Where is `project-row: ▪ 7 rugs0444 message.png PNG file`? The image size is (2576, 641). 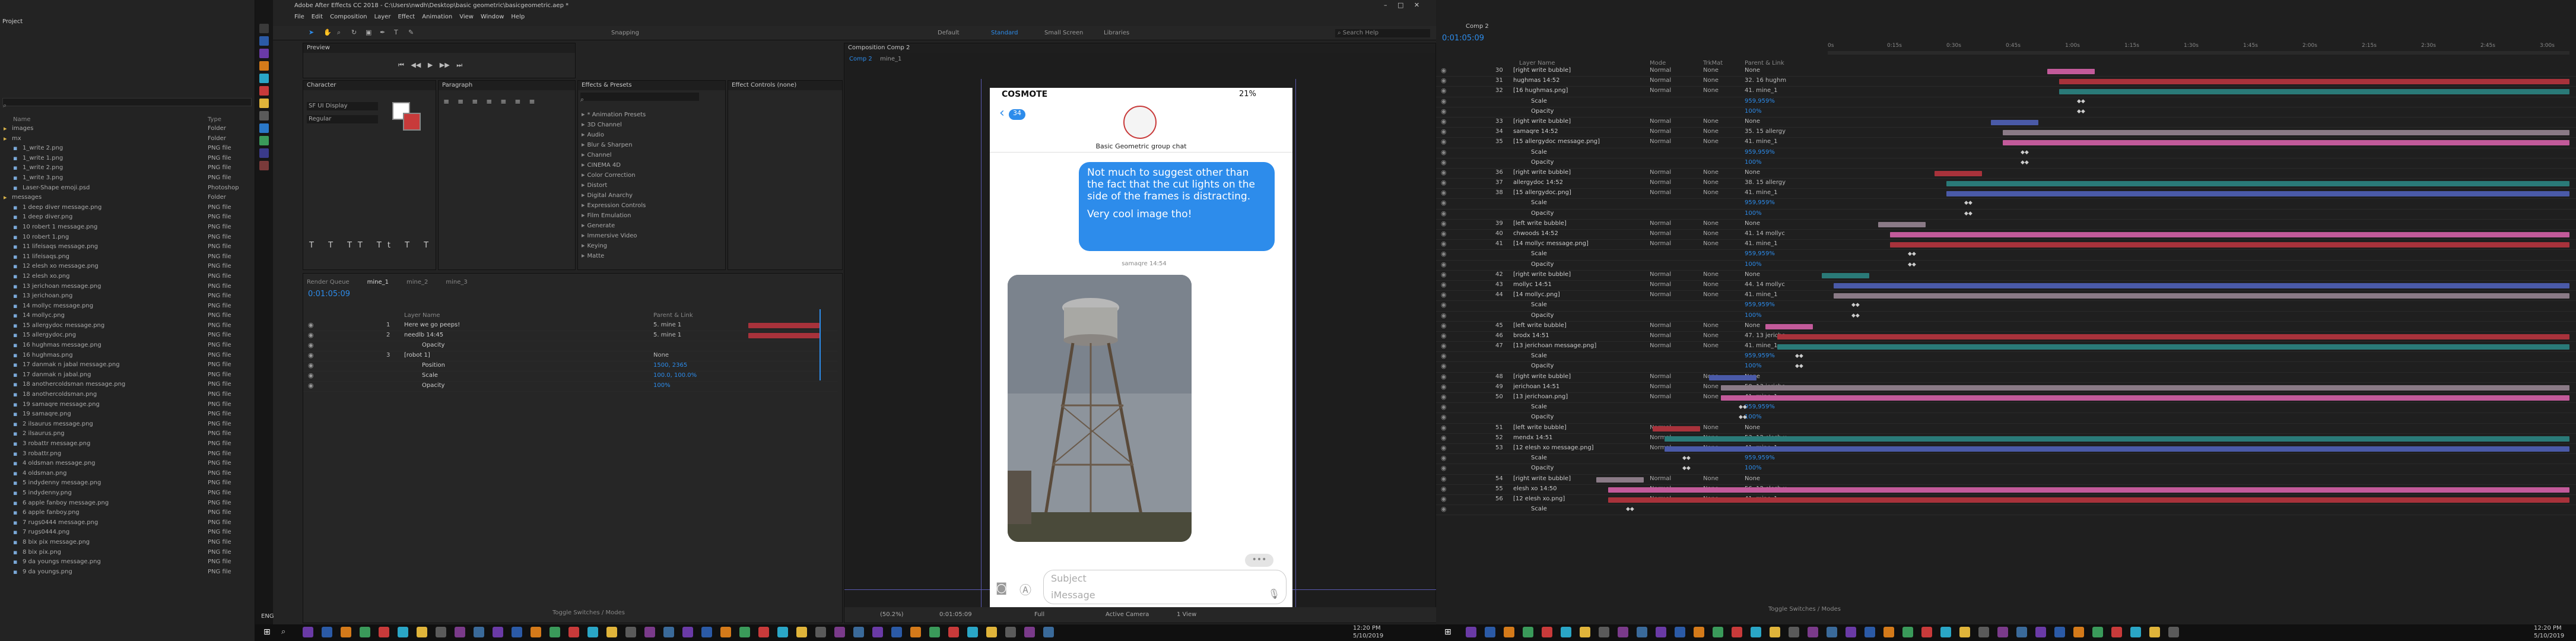
project-row: ▪ 7 rugs0444 message.png PNG file is located at coordinates (127, 524).